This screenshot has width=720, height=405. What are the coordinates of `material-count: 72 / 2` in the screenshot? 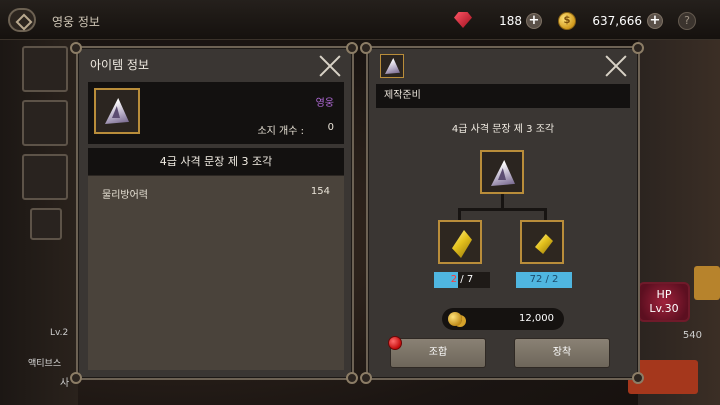 It's located at (544, 280).